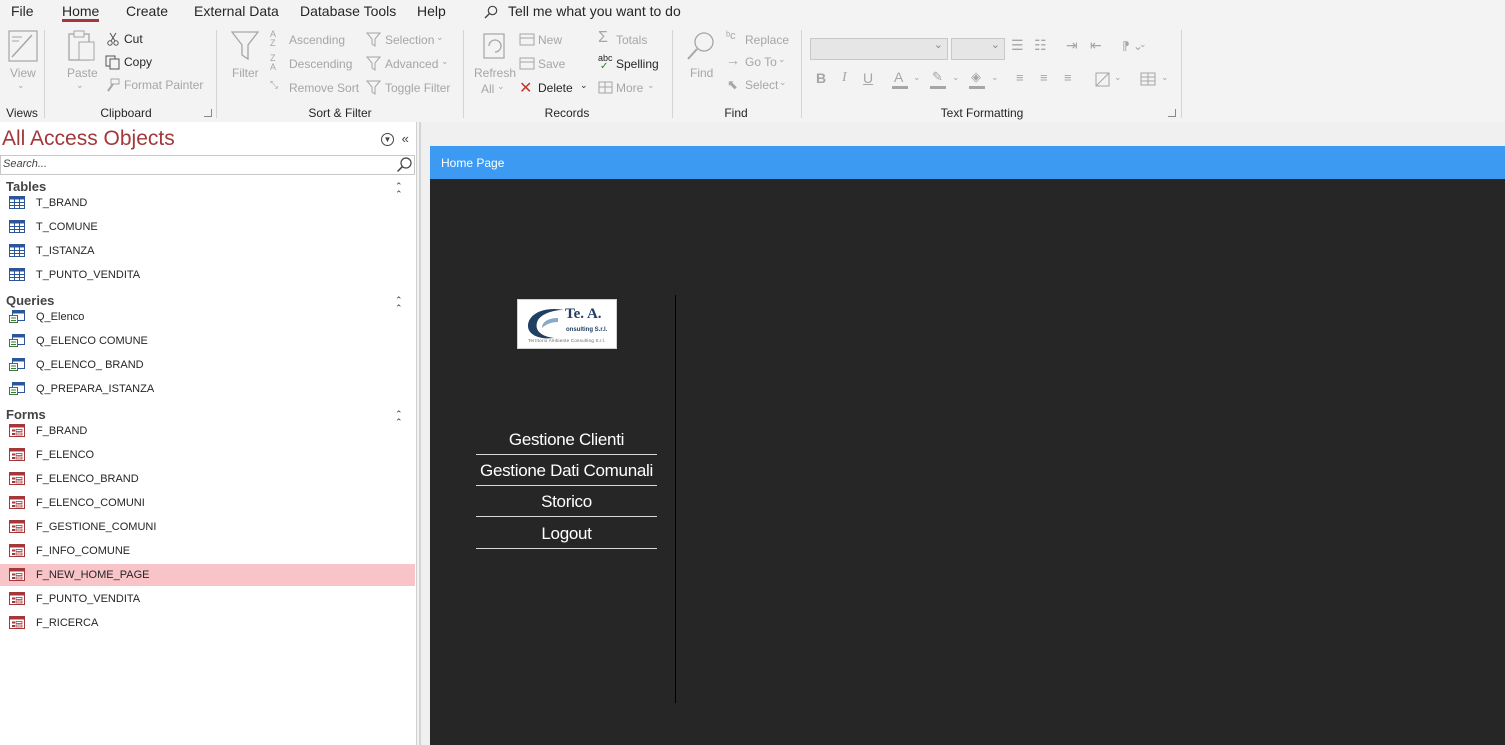  I want to click on gestione-clienti-button: Gestione Clienti, so click(566, 440).